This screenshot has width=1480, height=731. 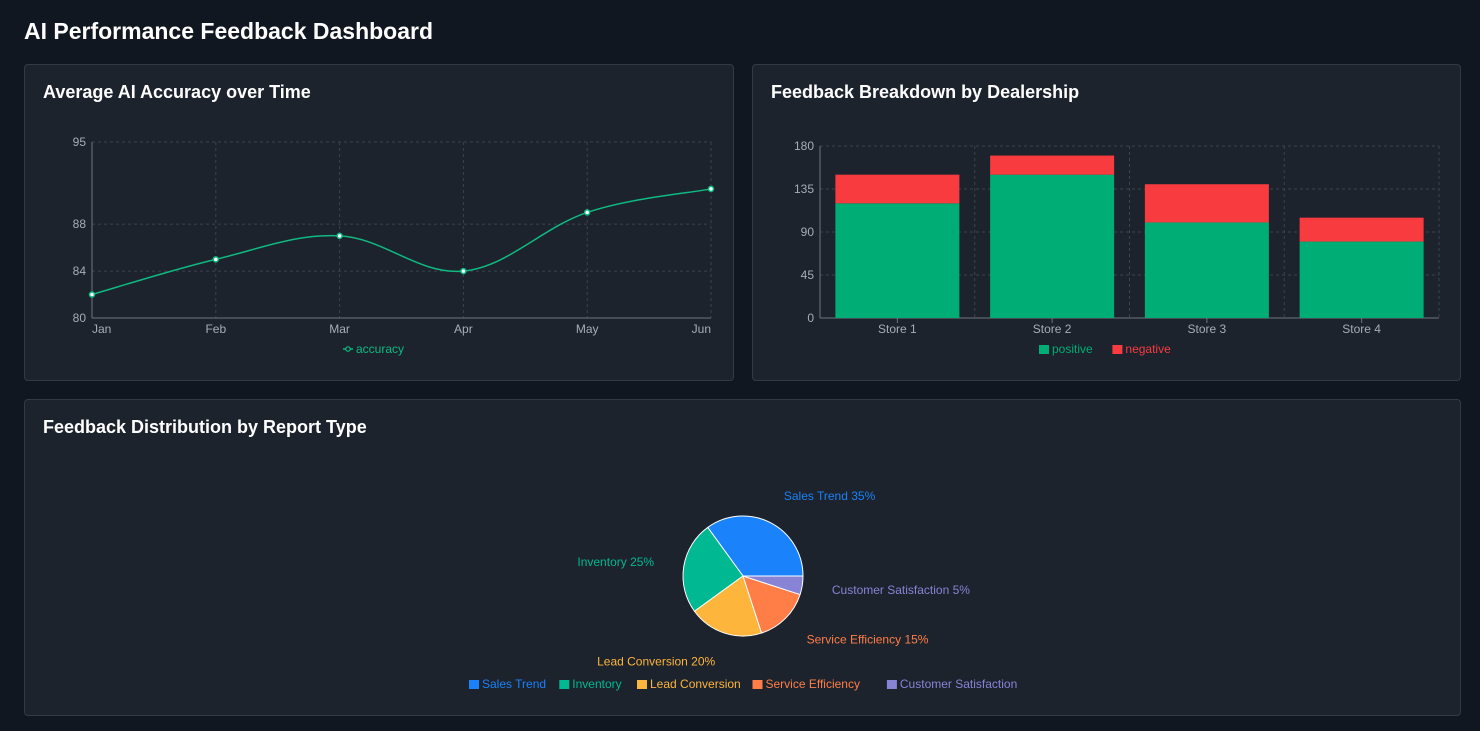 I want to click on legend-swatch-service-efficiency, so click(x=757, y=684).